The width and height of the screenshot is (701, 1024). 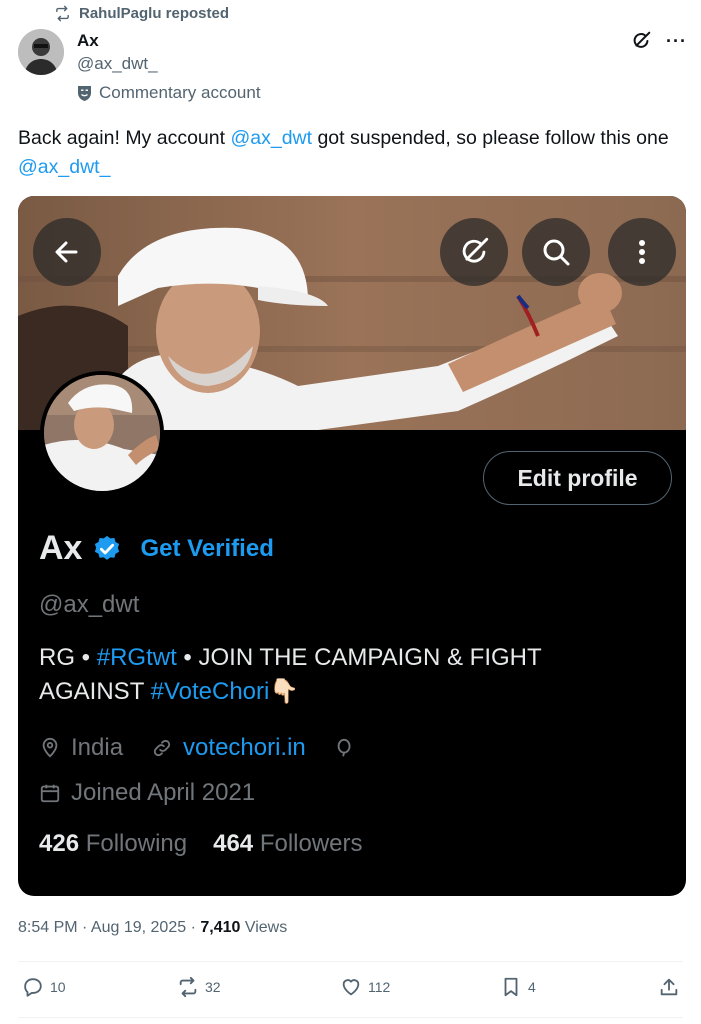 I want to click on pointing-down-emoji: 👇🏻, so click(x=284, y=691).